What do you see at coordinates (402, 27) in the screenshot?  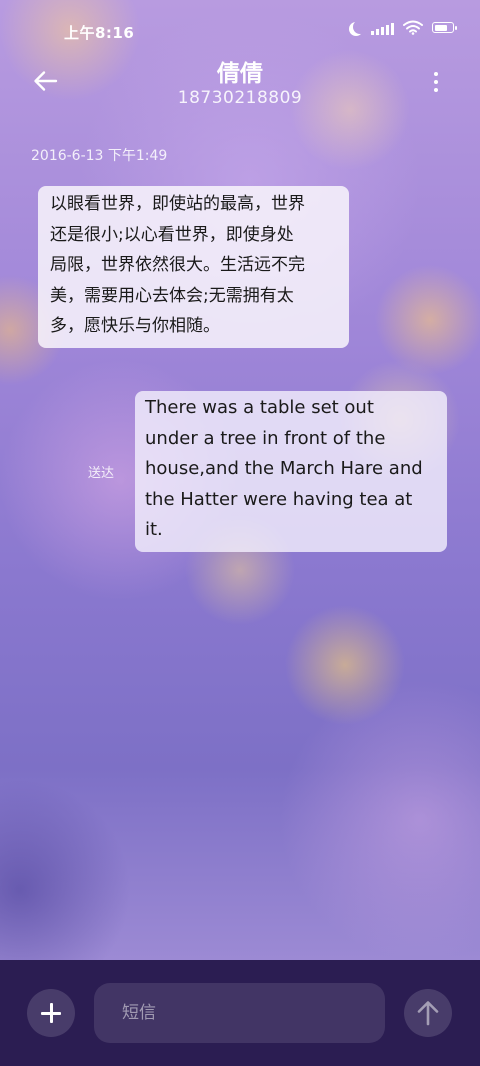 I see `status-icons` at bounding box center [402, 27].